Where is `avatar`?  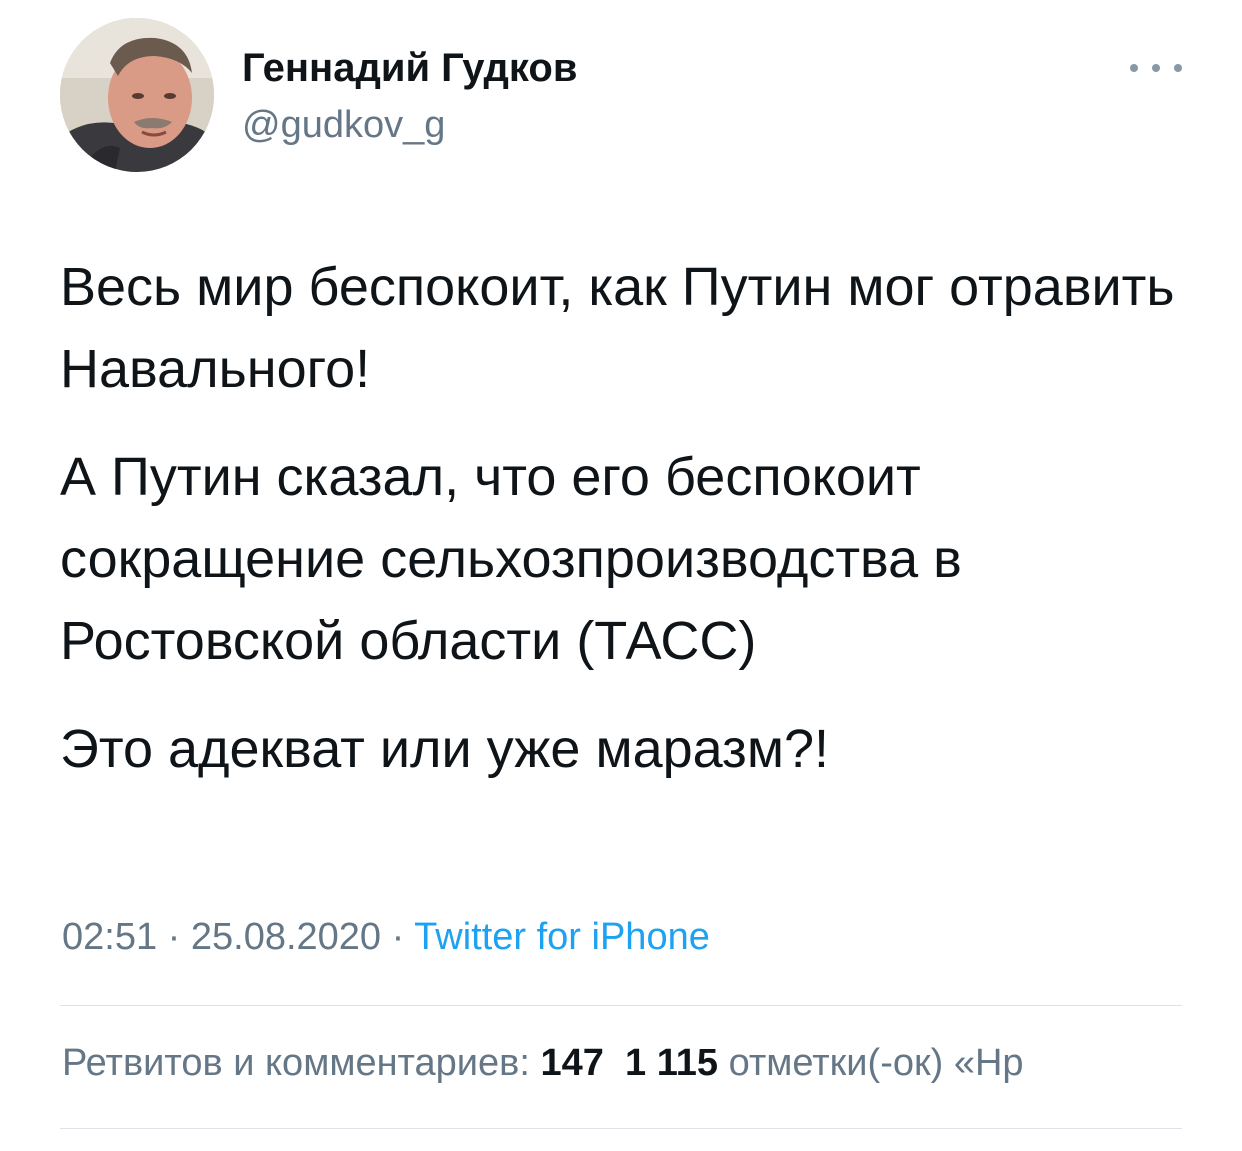
avatar is located at coordinates (137, 95).